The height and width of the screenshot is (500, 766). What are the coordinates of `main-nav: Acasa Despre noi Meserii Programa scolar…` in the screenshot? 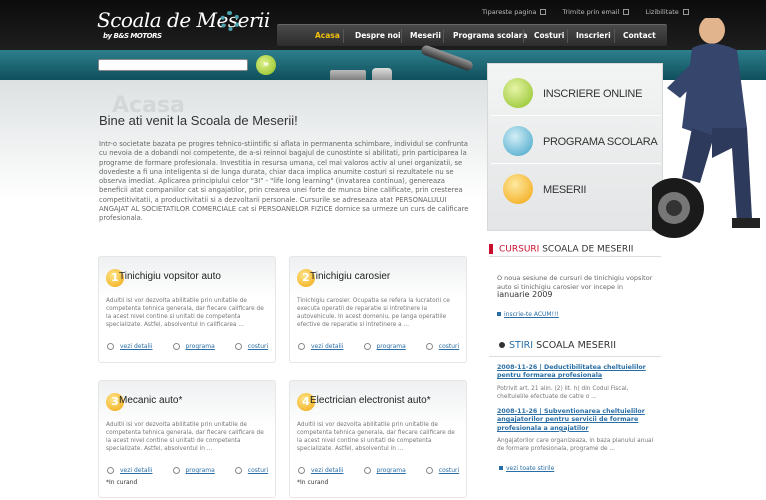 It's located at (472, 35).